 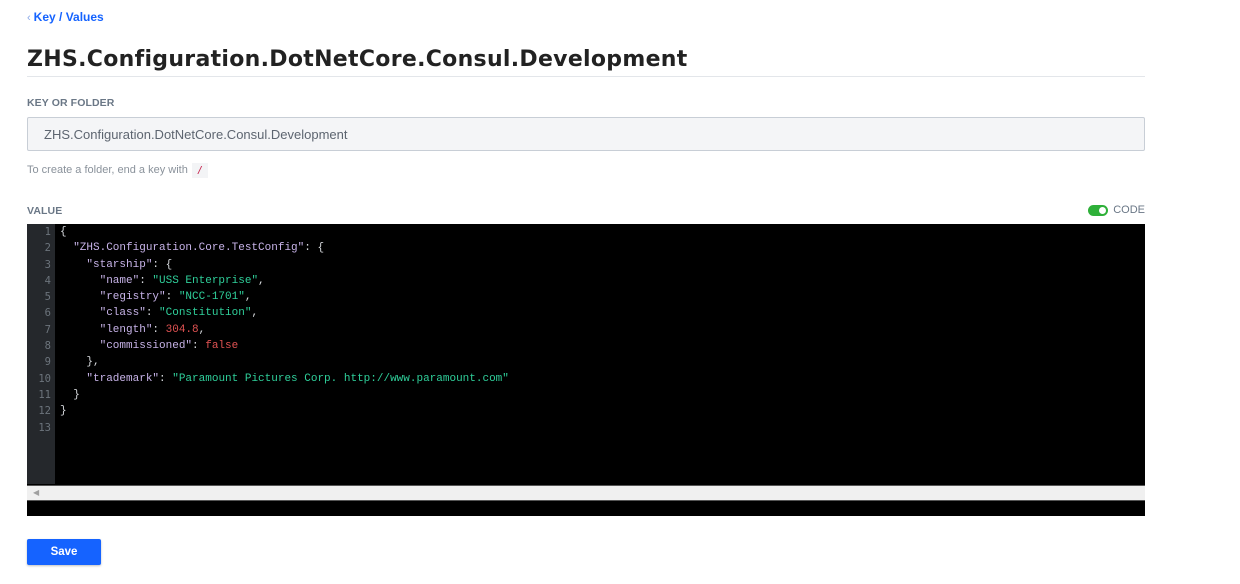 What do you see at coordinates (205, 280) in the screenshot?
I see `json-string: "USS Enterprise"` at bounding box center [205, 280].